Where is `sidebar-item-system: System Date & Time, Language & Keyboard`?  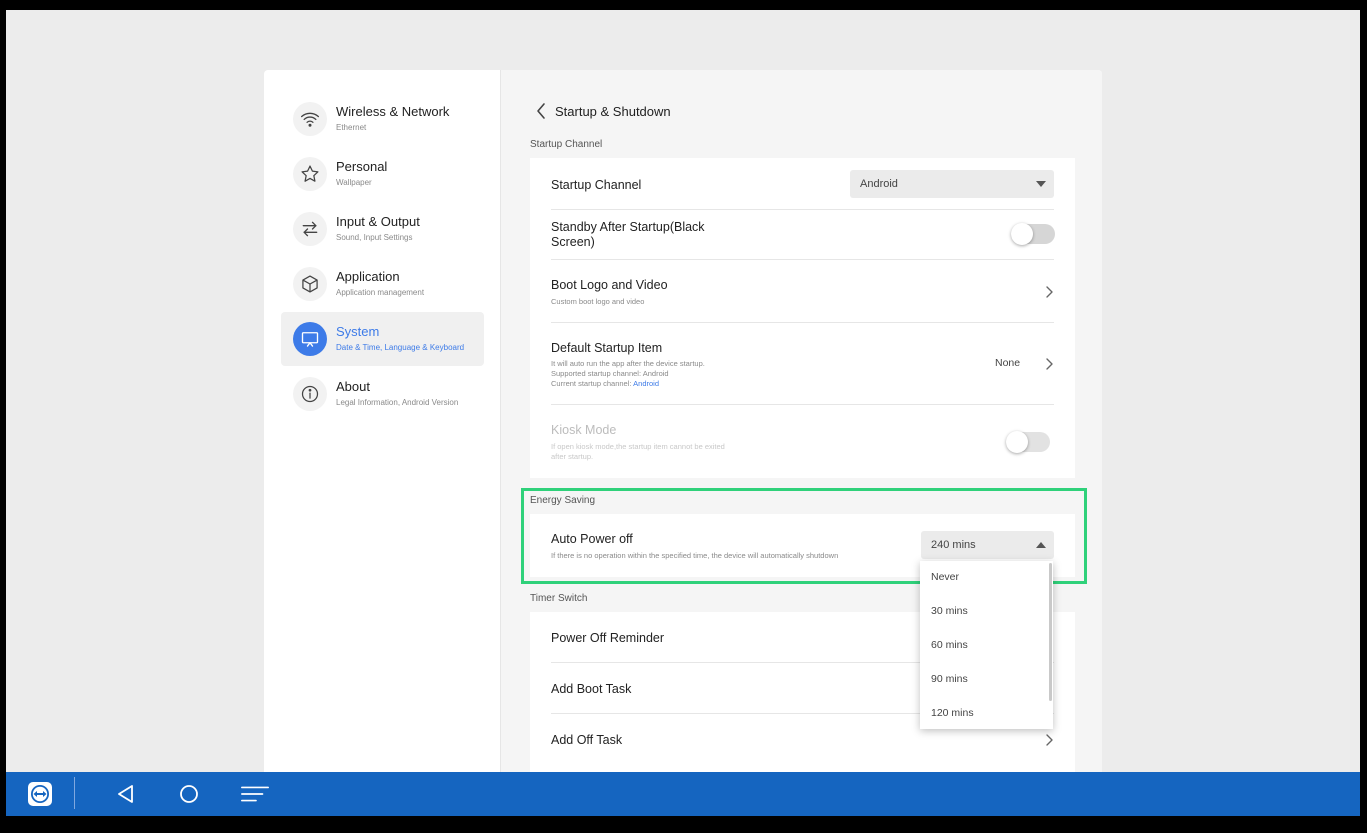
sidebar-item-system: System Date & Time, Language & Keyboard is located at coordinates (382, 339).